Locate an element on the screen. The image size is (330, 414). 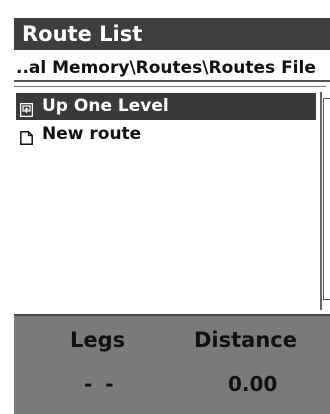
distance-value: 0.00 is located at coordinates (253, 384).